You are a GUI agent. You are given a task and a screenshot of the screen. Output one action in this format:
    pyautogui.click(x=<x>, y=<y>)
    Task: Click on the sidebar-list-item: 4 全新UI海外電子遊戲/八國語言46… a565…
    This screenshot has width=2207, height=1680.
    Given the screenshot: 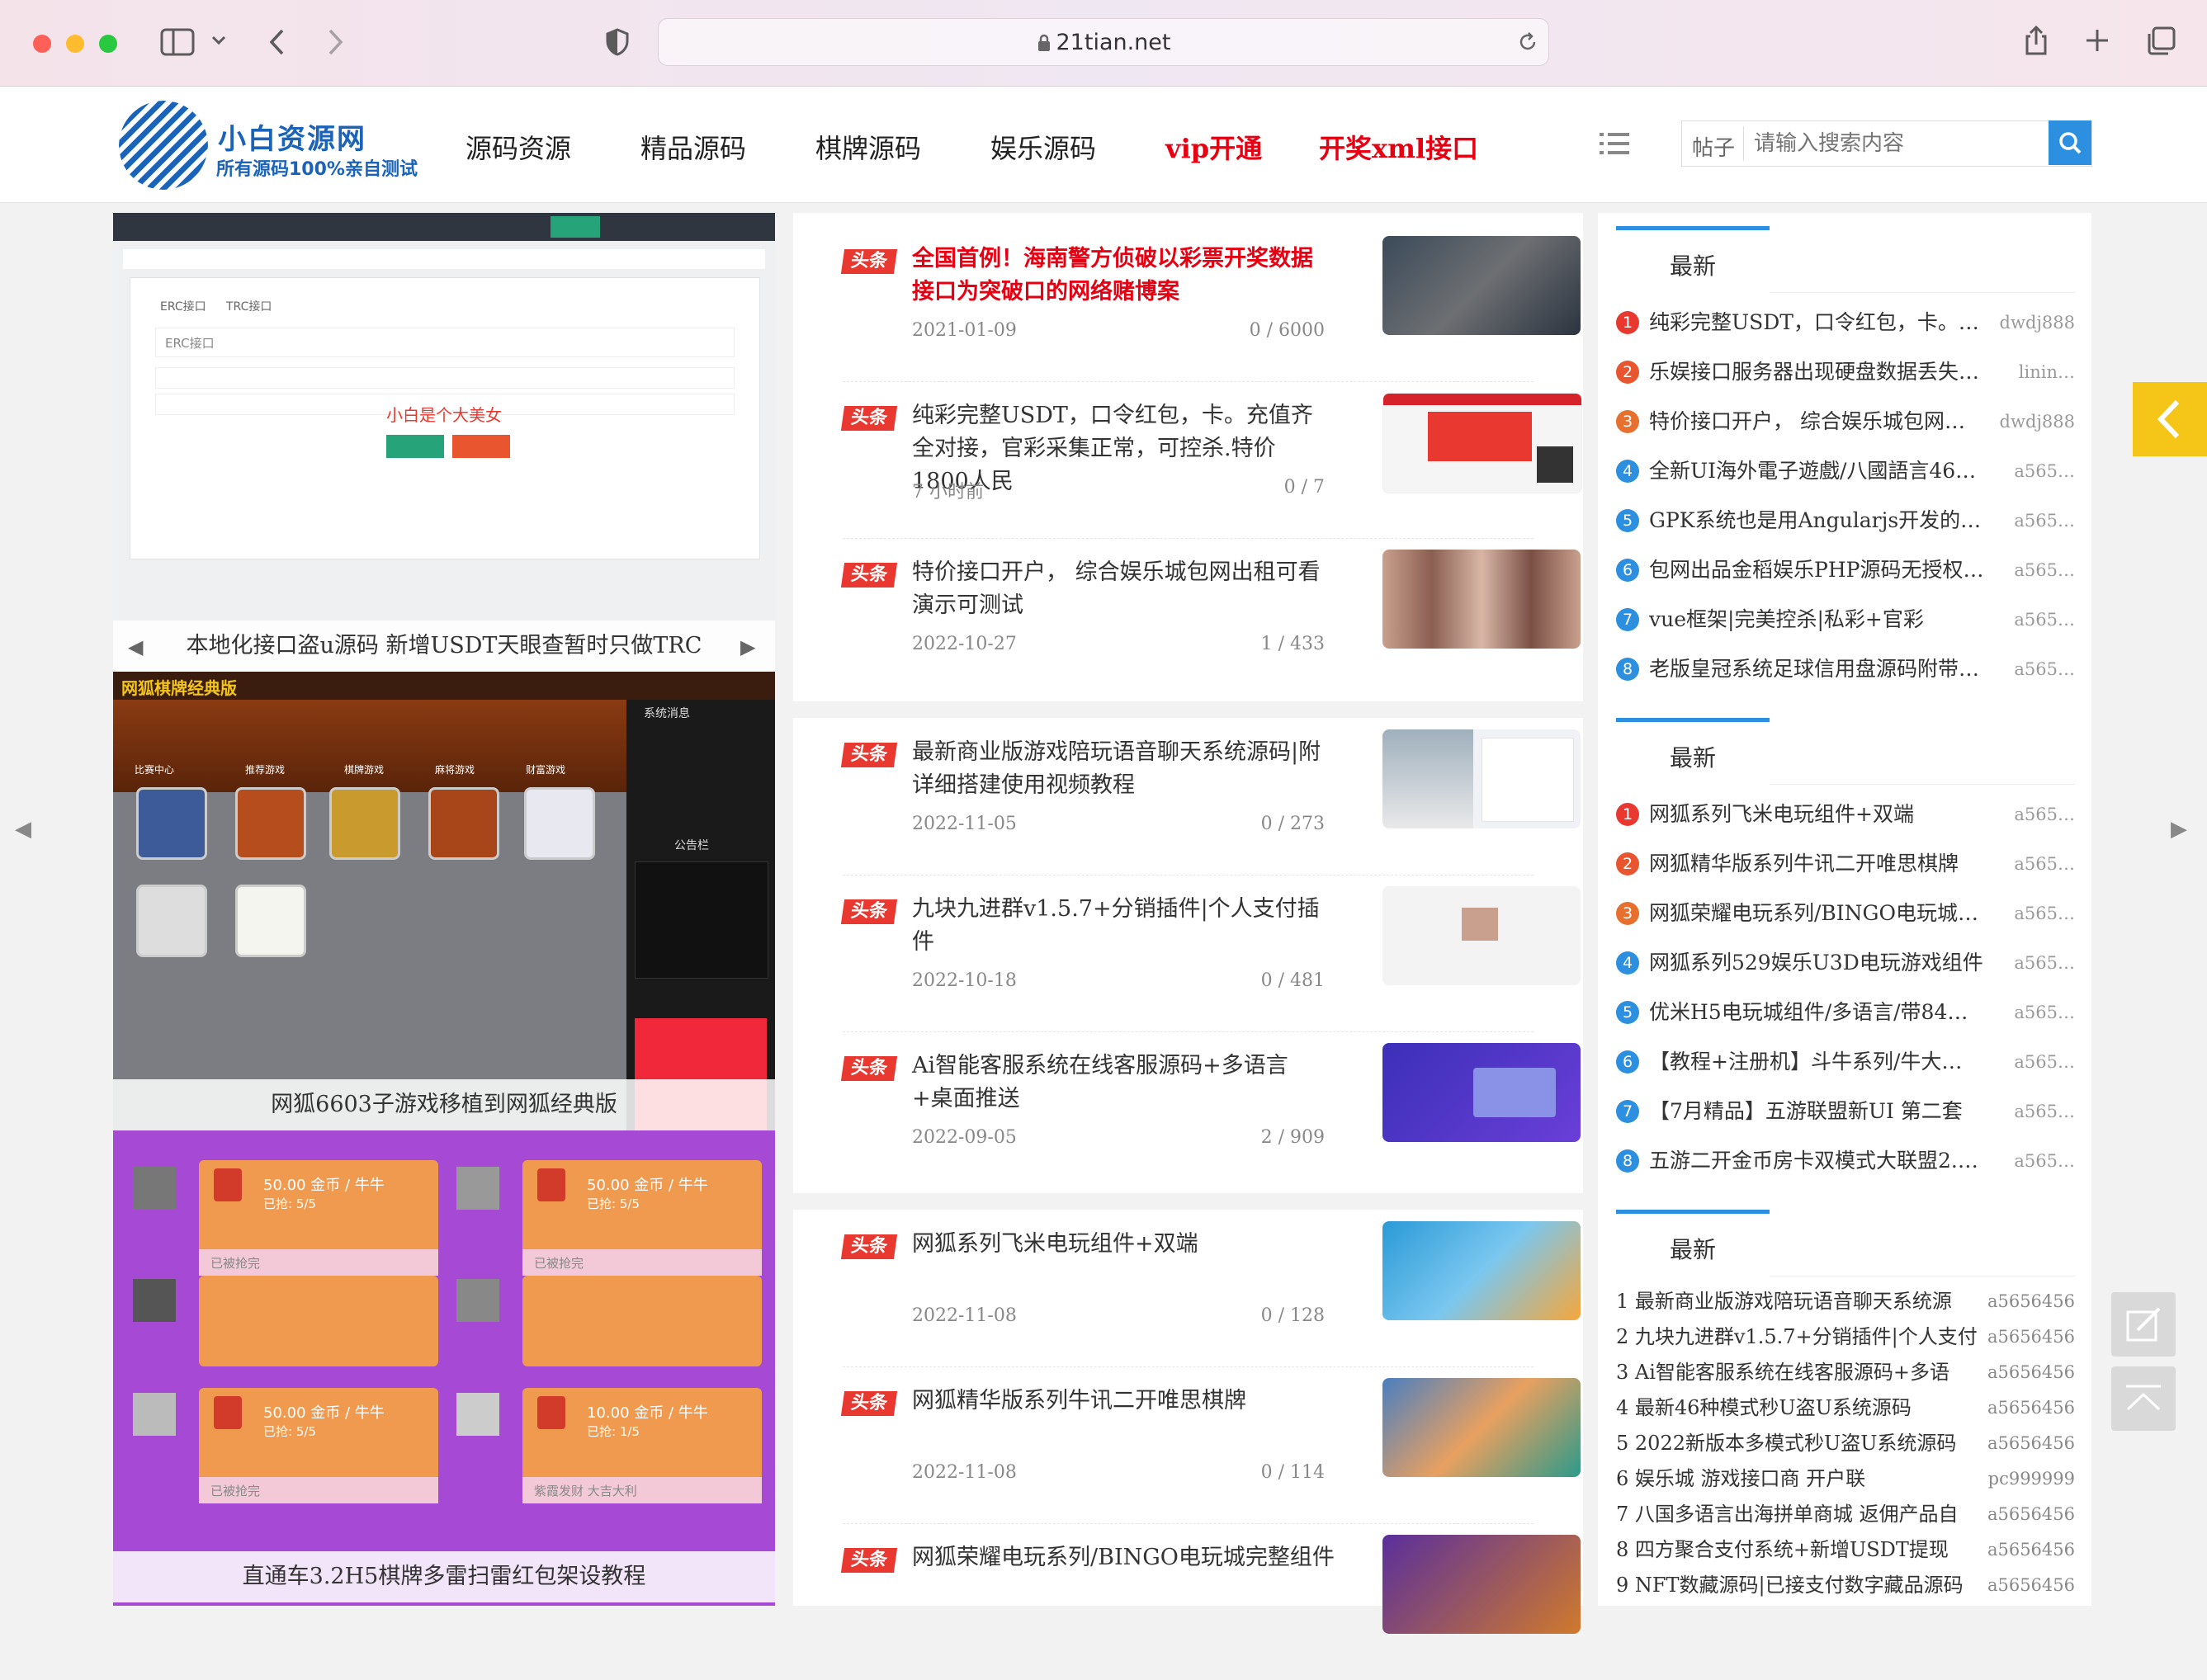 What is the action you would take?
    pyautogui.click(x=1845, y=471)
    